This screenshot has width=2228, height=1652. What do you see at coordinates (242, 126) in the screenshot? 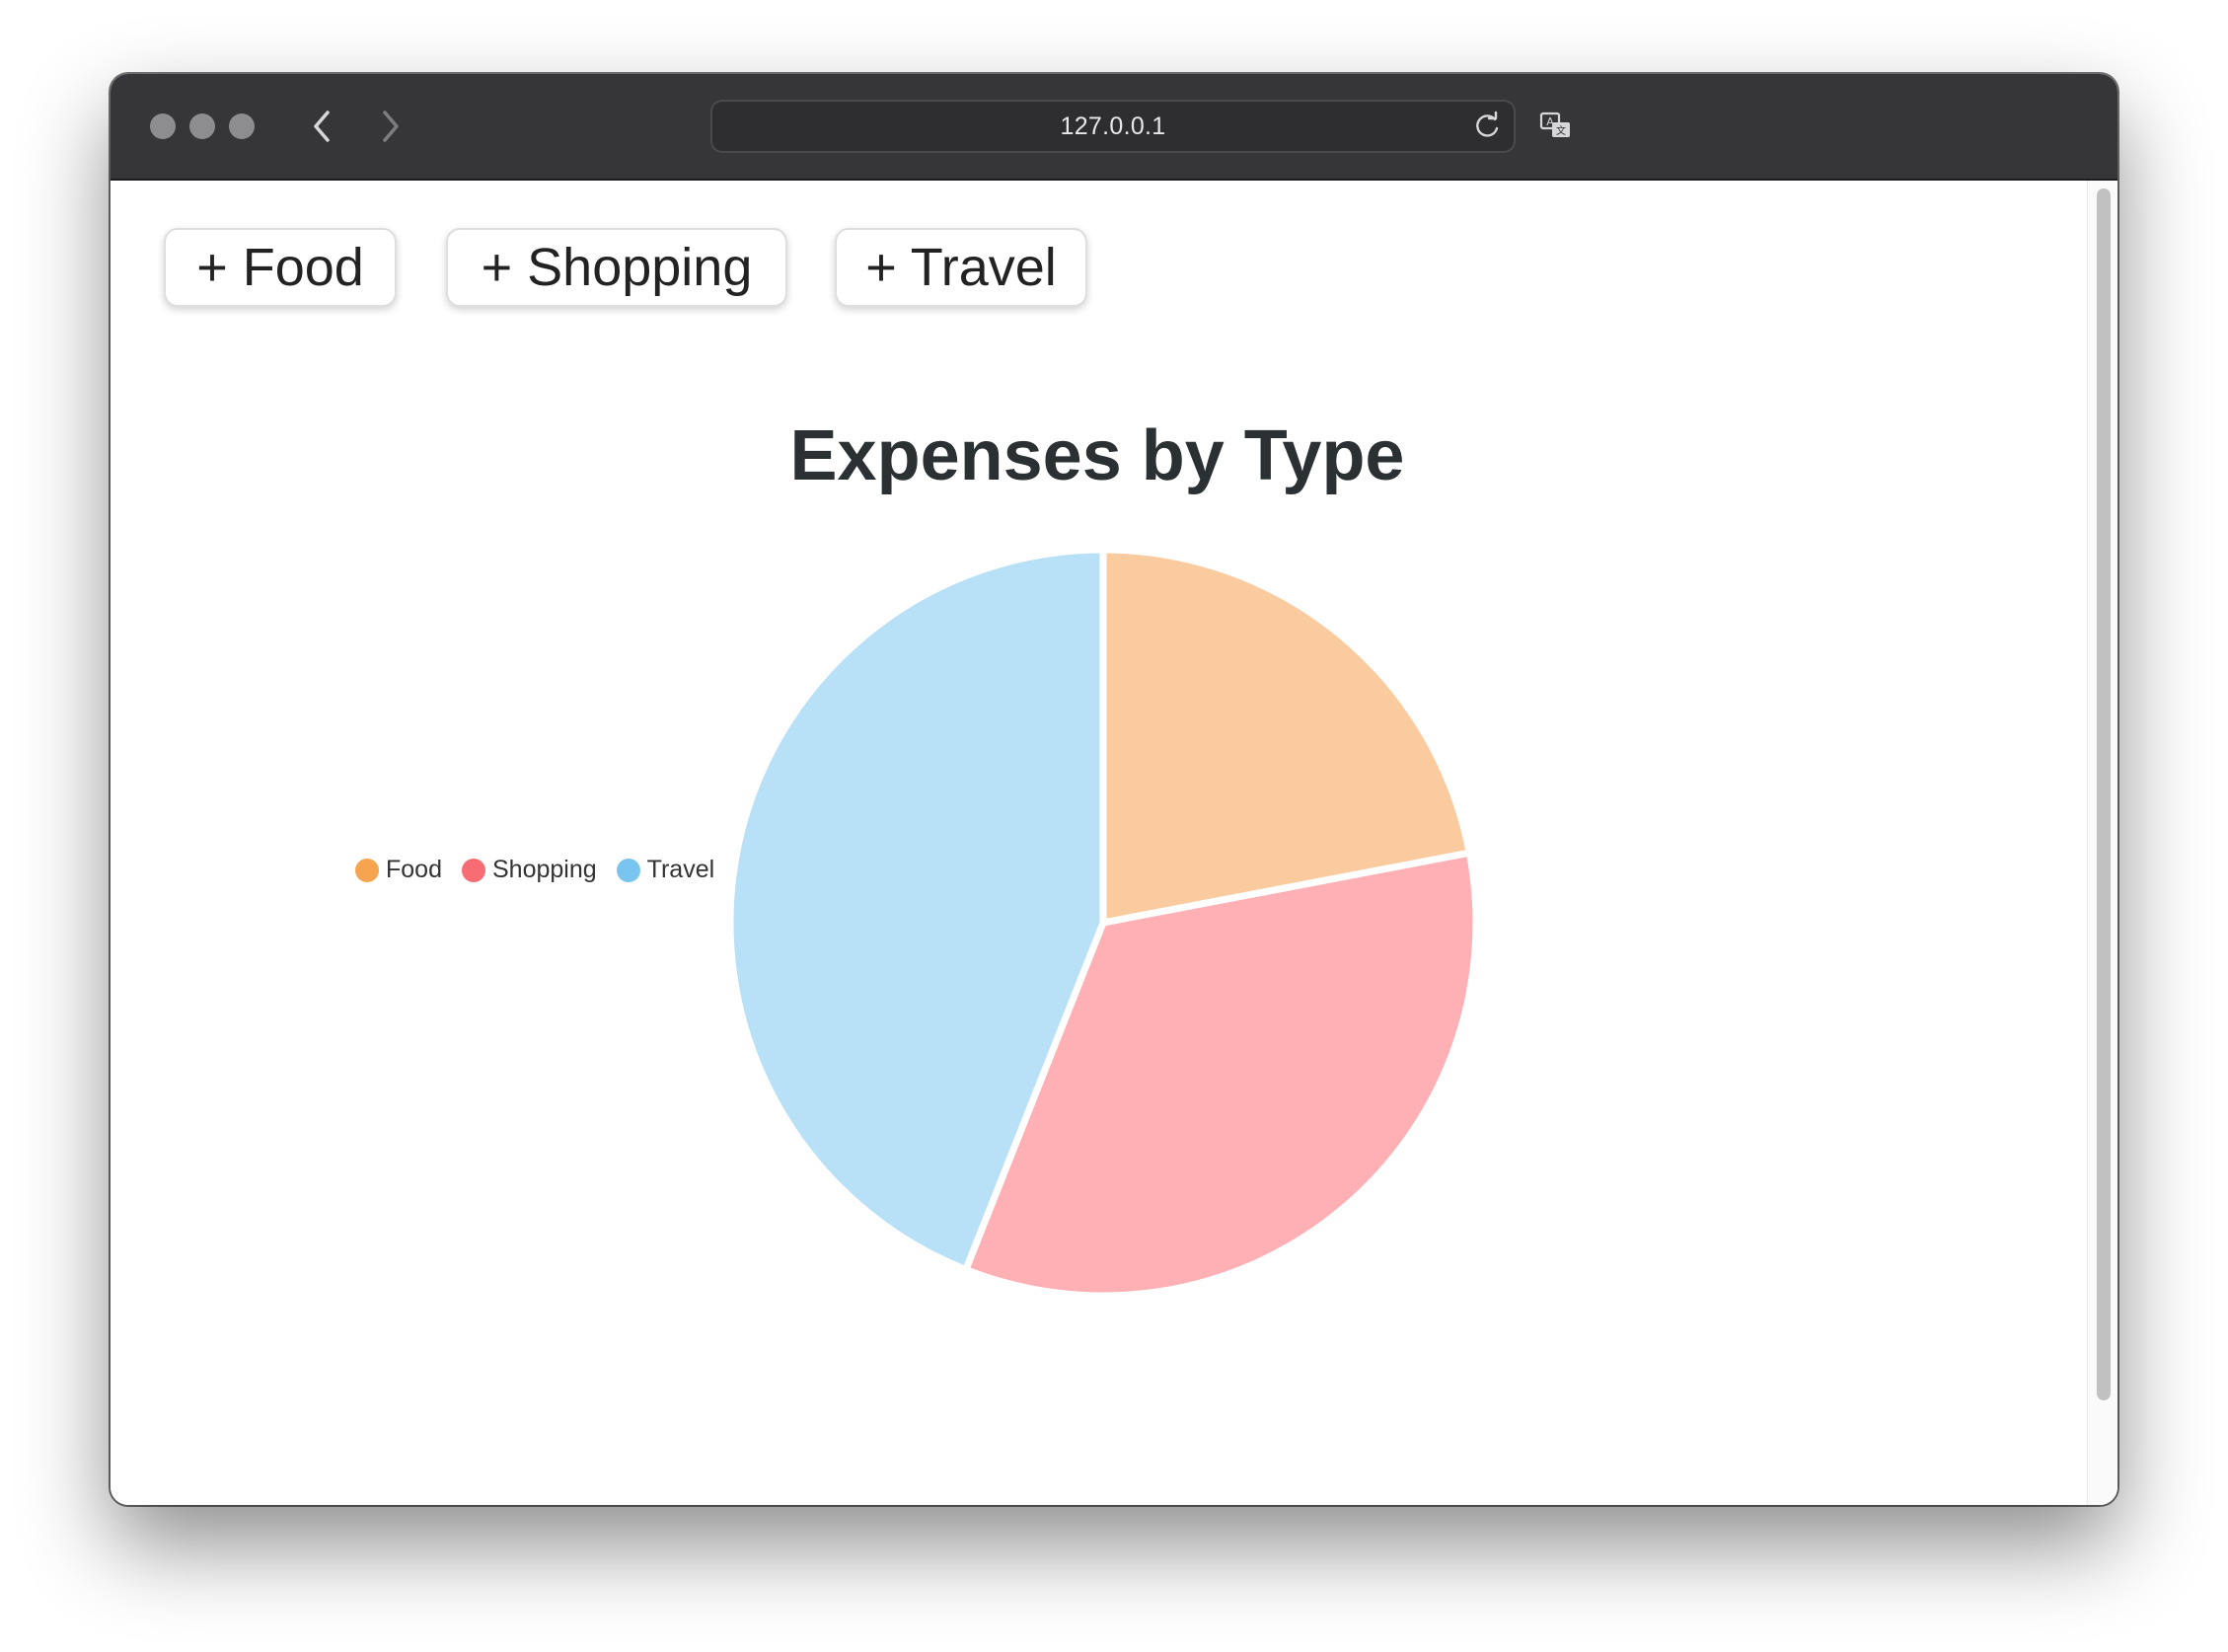
I see `maximize-window-icon` at bounding box center [242, 126].